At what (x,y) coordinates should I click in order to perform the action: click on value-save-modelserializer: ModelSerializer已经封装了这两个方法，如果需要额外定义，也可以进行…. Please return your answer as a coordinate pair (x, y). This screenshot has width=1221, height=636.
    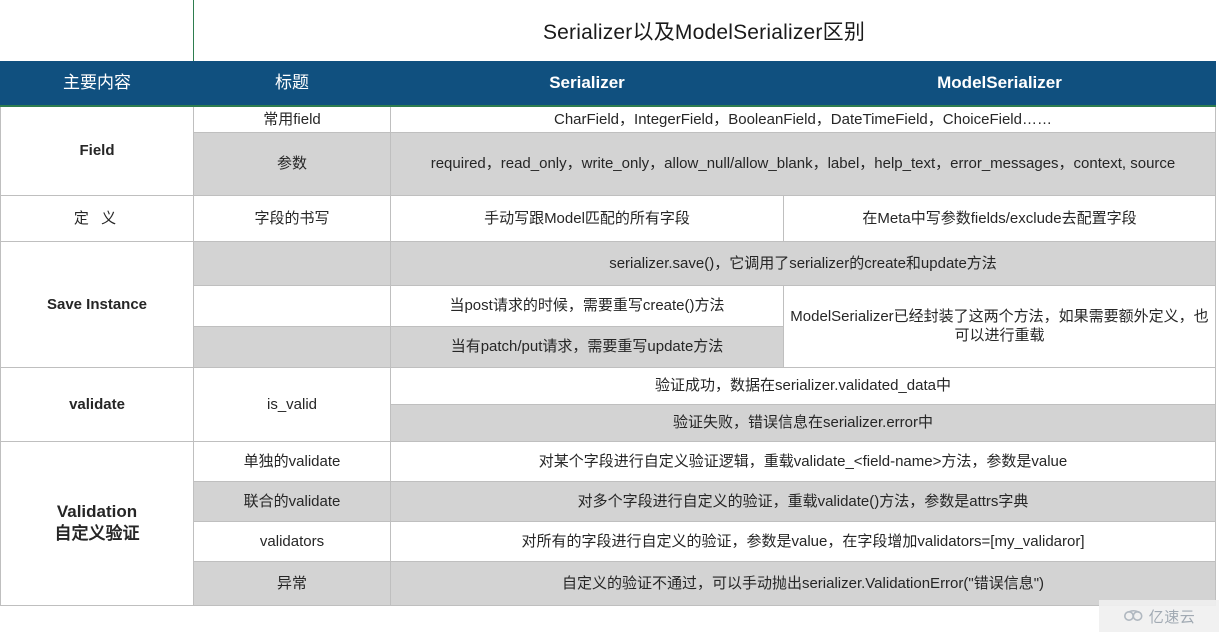
    Looking at the image, I should click on (999, 326).